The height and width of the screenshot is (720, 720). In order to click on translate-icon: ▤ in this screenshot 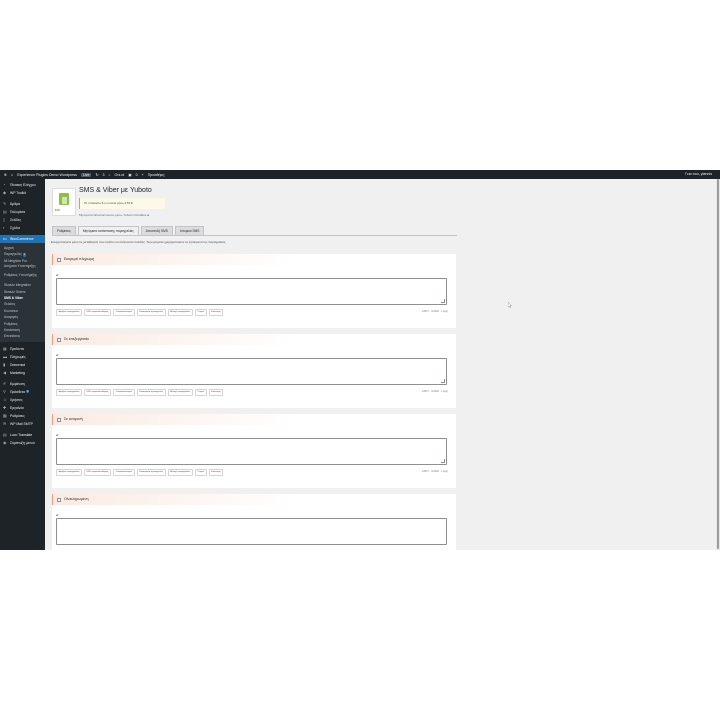, I will do `click(5, 434)`.